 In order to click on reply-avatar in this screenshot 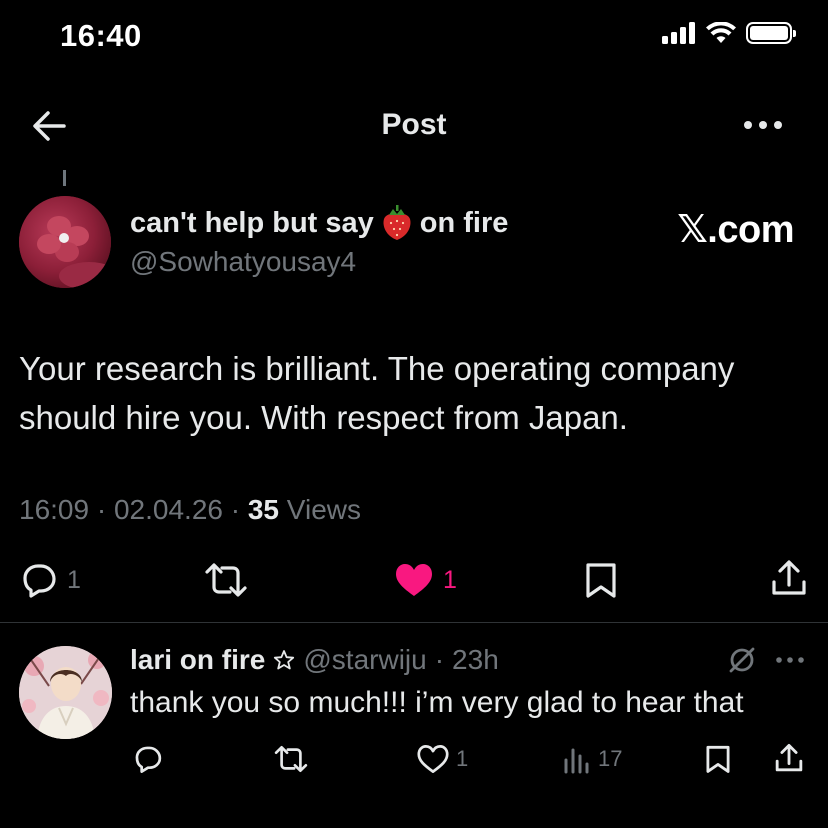, I will do `click(65, 692)`.